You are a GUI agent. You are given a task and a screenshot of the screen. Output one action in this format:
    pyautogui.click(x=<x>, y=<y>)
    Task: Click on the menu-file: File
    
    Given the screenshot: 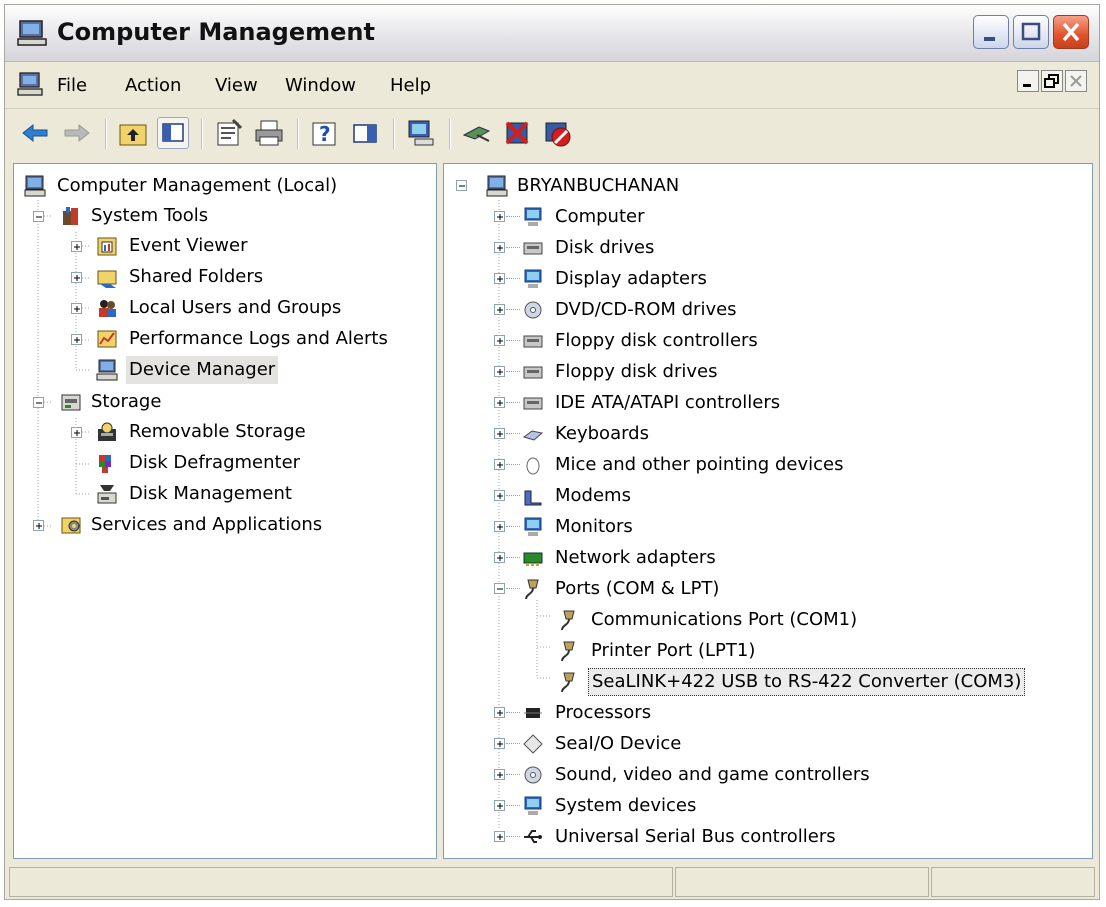 What is the action you would take?
    pyautogui.click(x=72, y=85)
    